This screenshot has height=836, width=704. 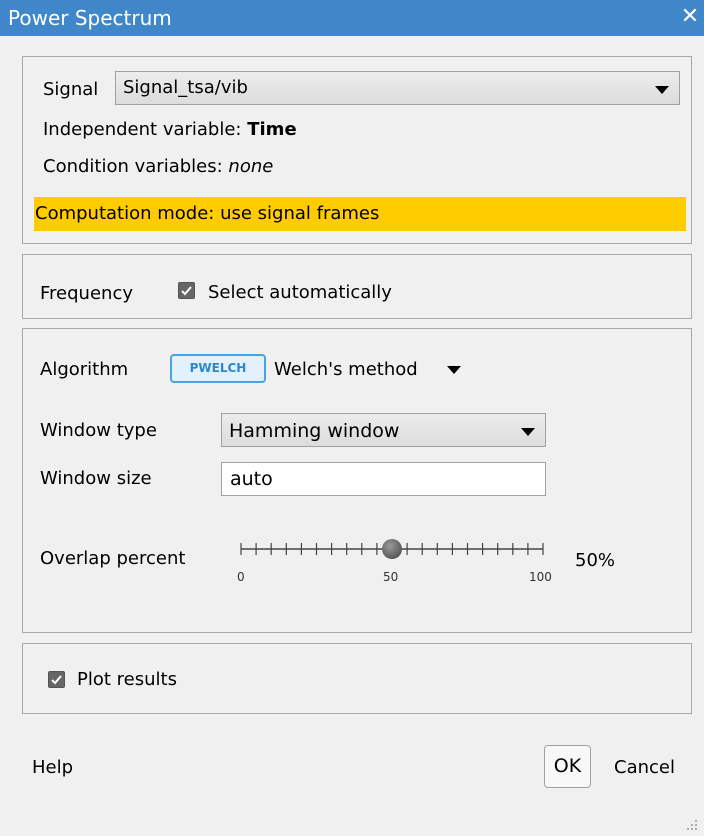 I want to click on window-title: Power Spectrum, so click(x=90, y=18).